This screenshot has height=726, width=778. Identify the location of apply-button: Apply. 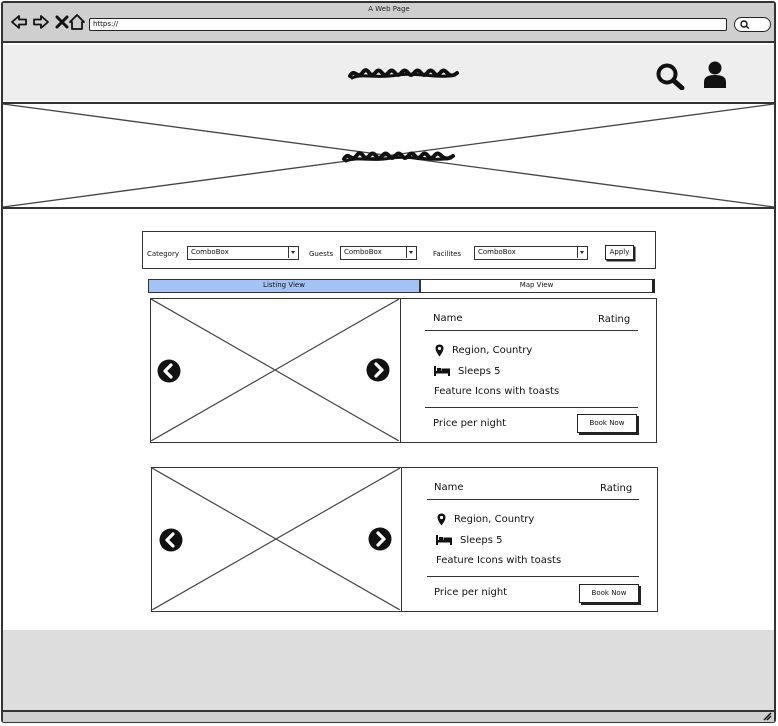
(619, 252).